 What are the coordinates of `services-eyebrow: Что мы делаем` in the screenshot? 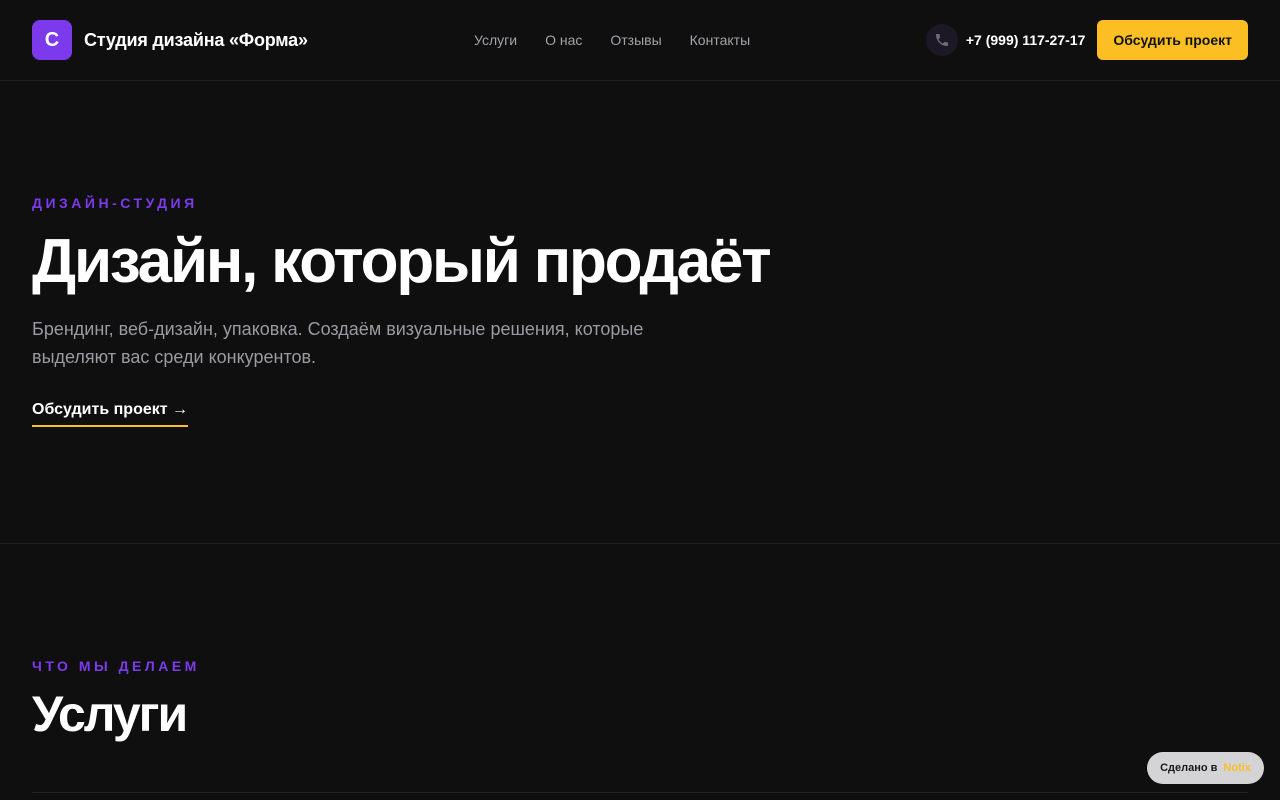 It's located at (116, 666).